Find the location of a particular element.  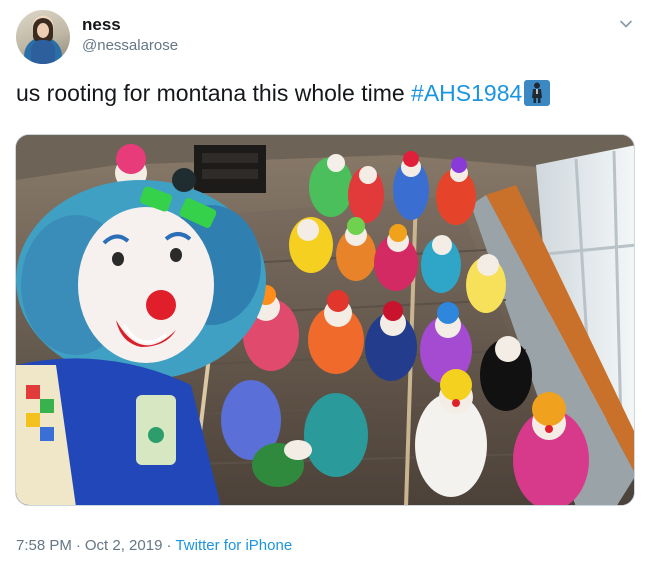

user-handle: @nessalarose is located at coordinates (130, 46).